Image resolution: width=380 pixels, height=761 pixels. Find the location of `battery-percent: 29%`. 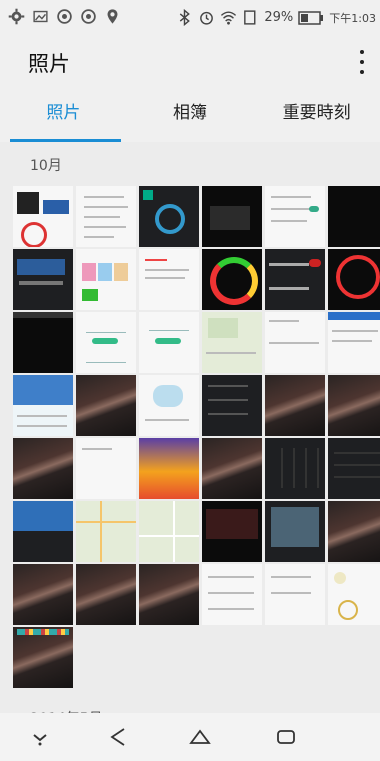

battery-percent: 29% is located at coordinates (279, 17).